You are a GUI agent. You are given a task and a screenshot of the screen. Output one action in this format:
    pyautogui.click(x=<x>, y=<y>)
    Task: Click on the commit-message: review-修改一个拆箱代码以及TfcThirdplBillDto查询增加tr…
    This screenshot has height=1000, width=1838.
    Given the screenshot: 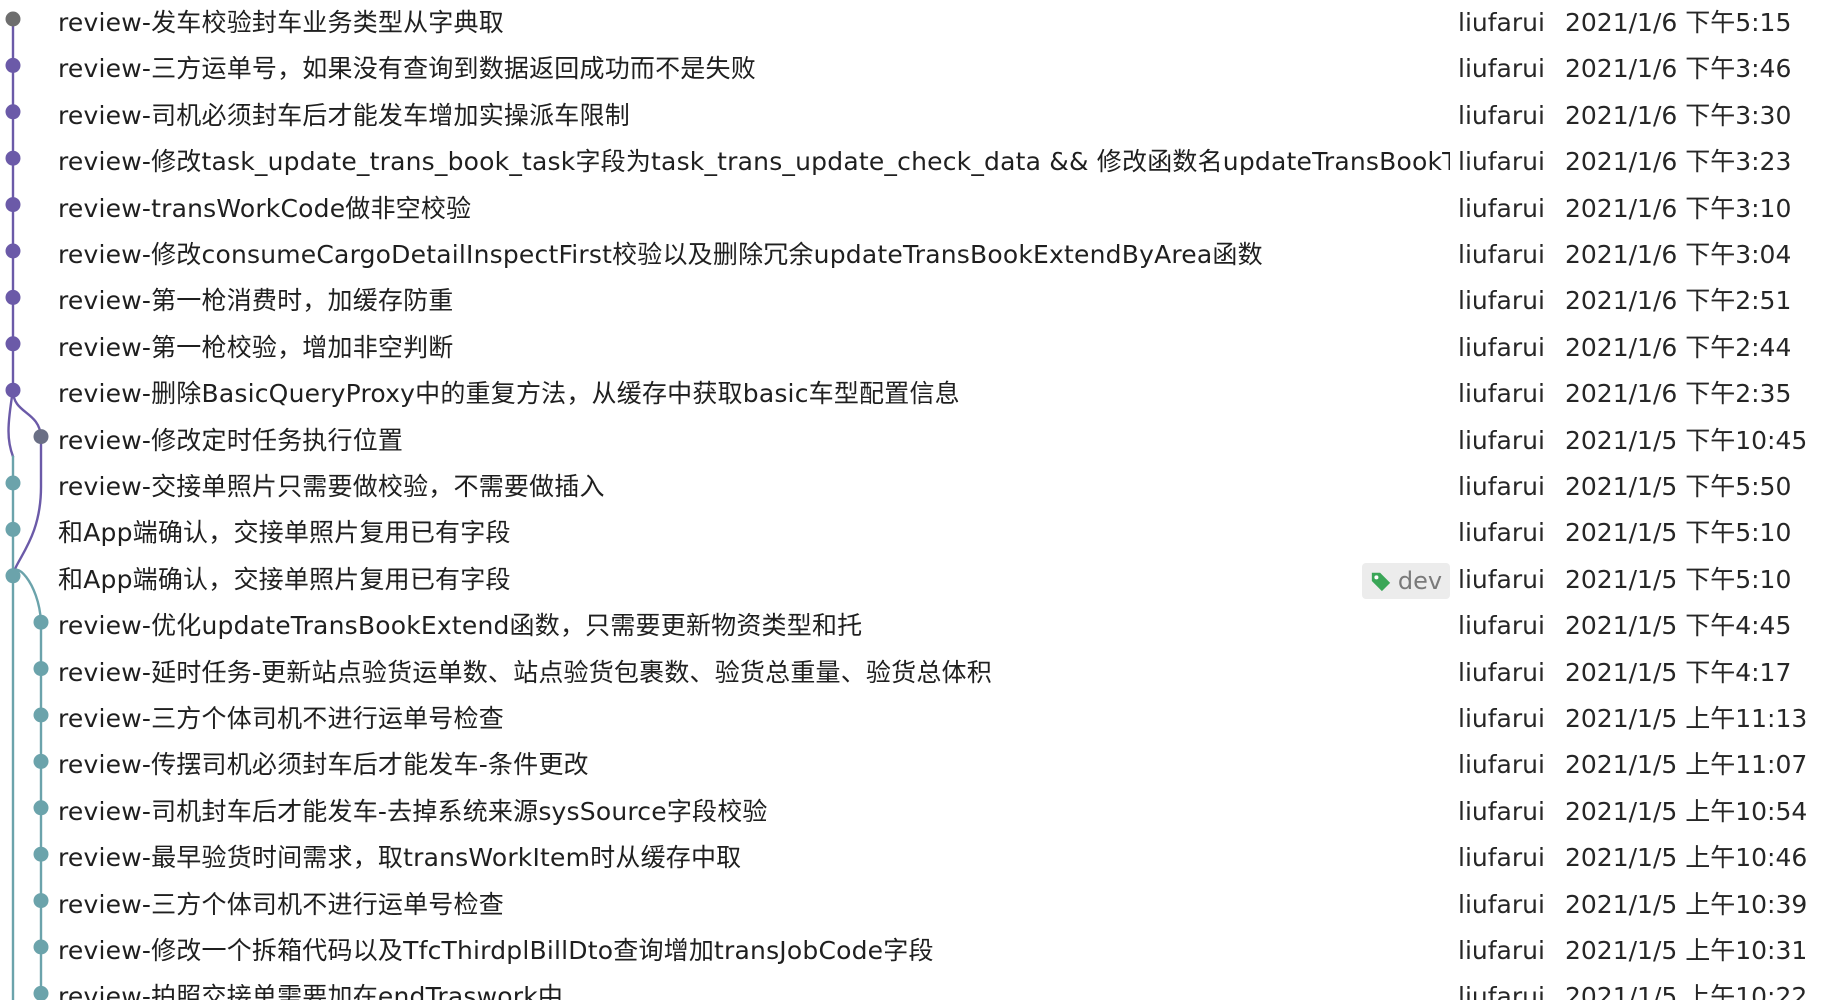 What is the action you would take?
    pyautogui.click(x=496, y=950)
    